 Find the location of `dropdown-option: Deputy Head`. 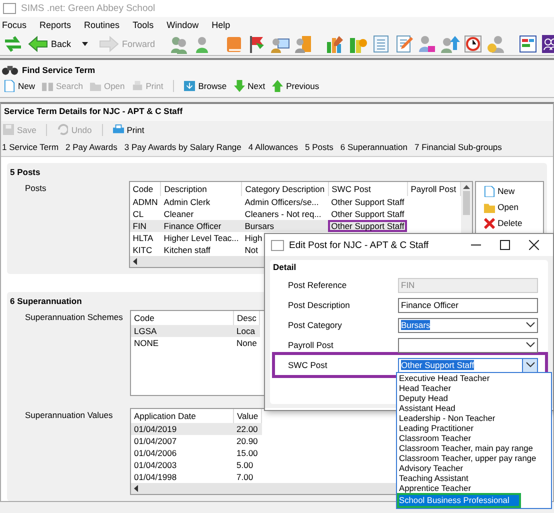

dropdown-option: Deputy Head is located at coordinates (474, 398).